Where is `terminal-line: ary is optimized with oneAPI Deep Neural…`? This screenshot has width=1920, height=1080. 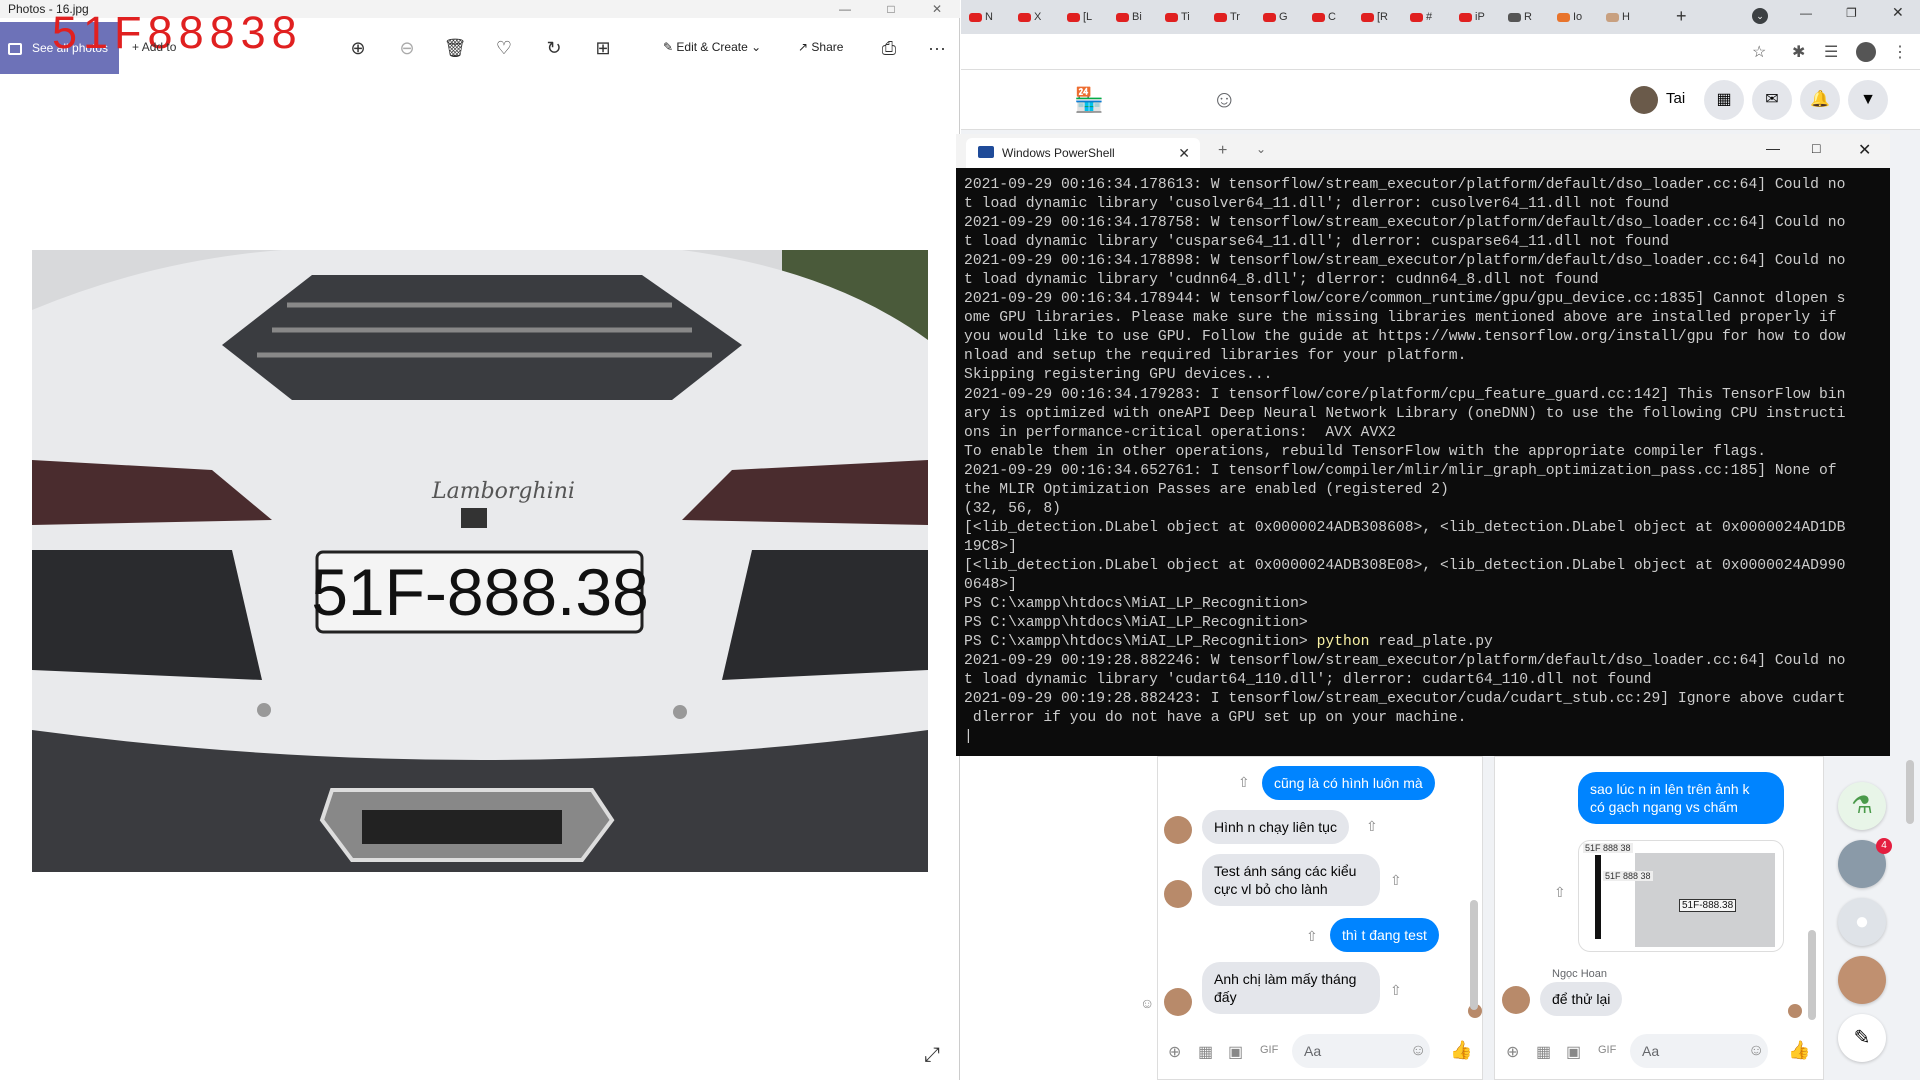 terminal-line: ary is optimized with oneAPI Deep Neural… is located at coordinates (1405, 413).